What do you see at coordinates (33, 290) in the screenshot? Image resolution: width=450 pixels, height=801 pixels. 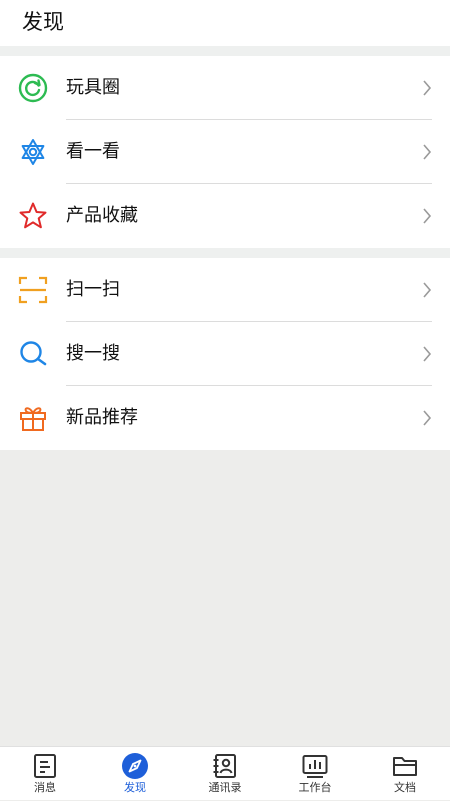 I see `scan-icon` at bounding box center [33, 290].